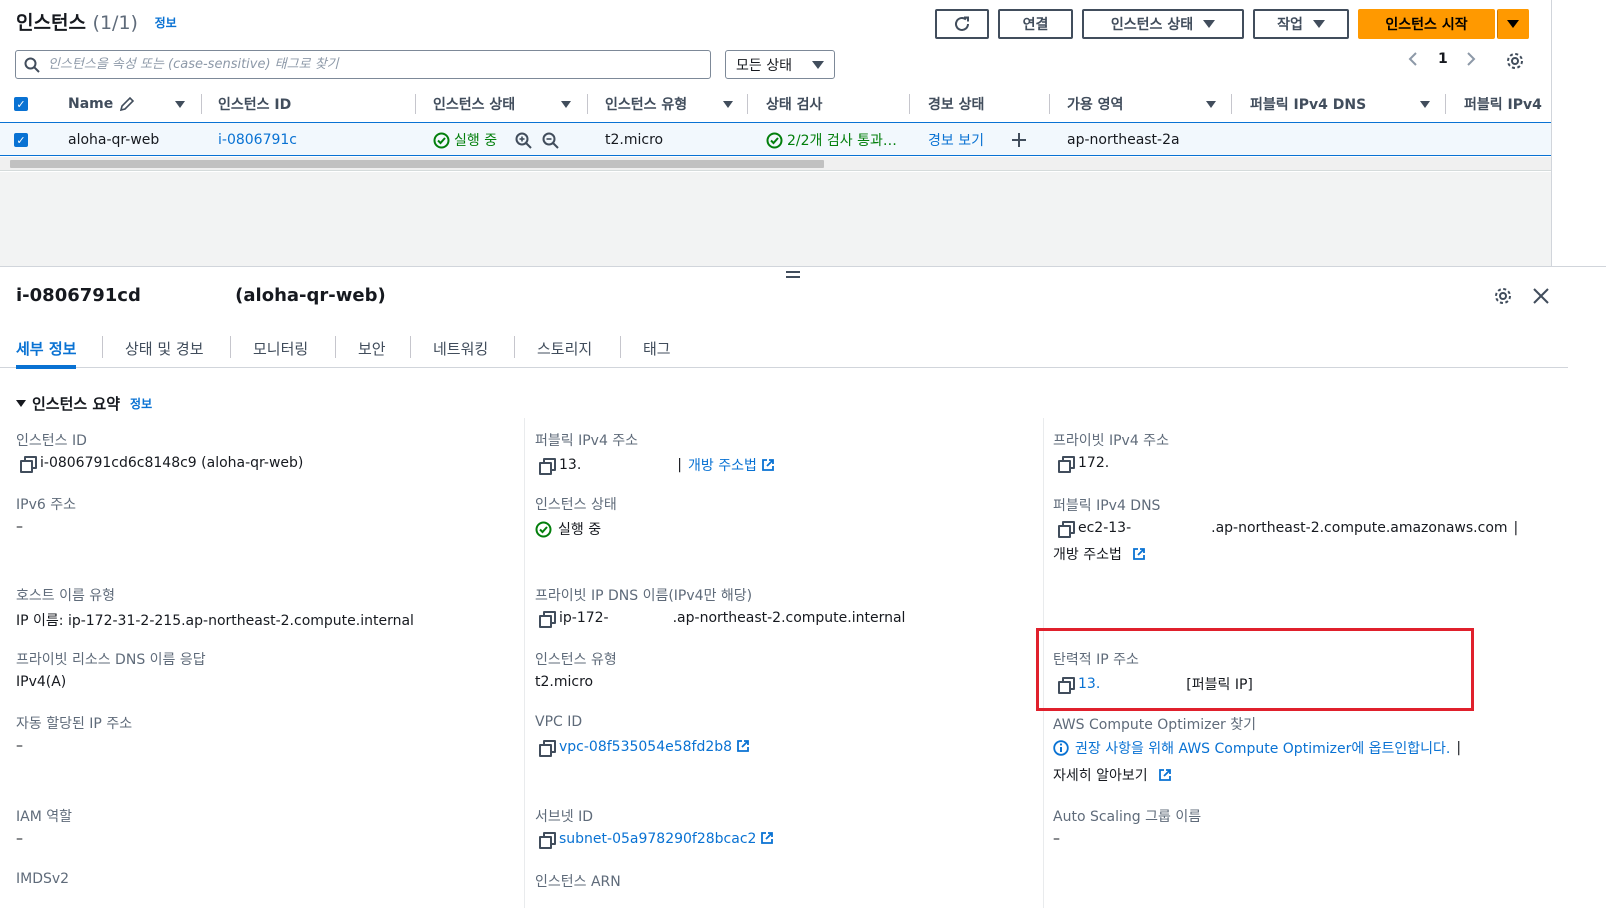 This screenshot has width=1606, height=908. What do you see at coordinates (1061, 748) in the screenshot?
I see `info-circle-icon` at bounding box center [1061, 748].